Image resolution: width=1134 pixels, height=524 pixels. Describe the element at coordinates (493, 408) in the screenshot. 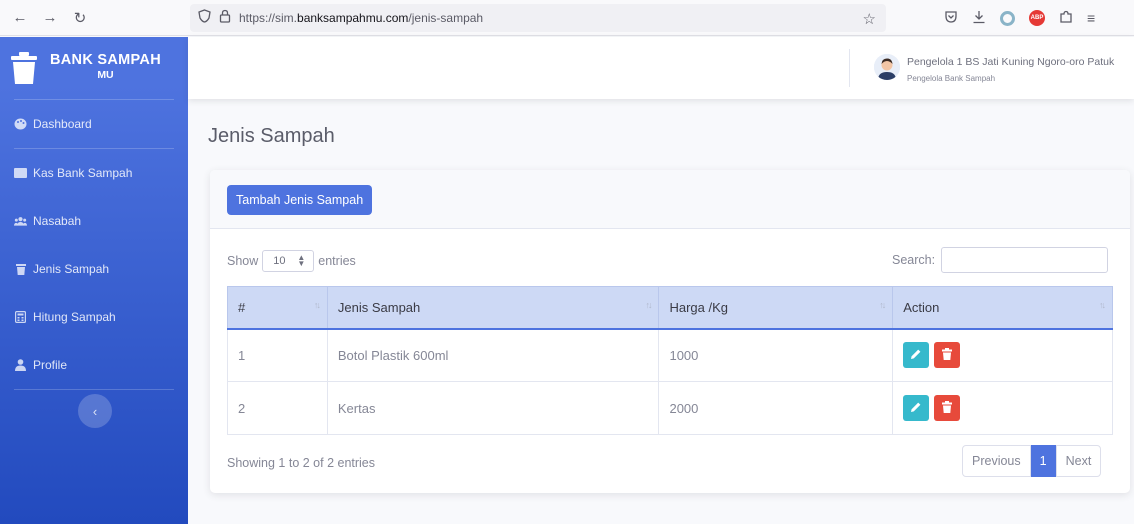

I see `cell-jenis: Kertas` at that location.